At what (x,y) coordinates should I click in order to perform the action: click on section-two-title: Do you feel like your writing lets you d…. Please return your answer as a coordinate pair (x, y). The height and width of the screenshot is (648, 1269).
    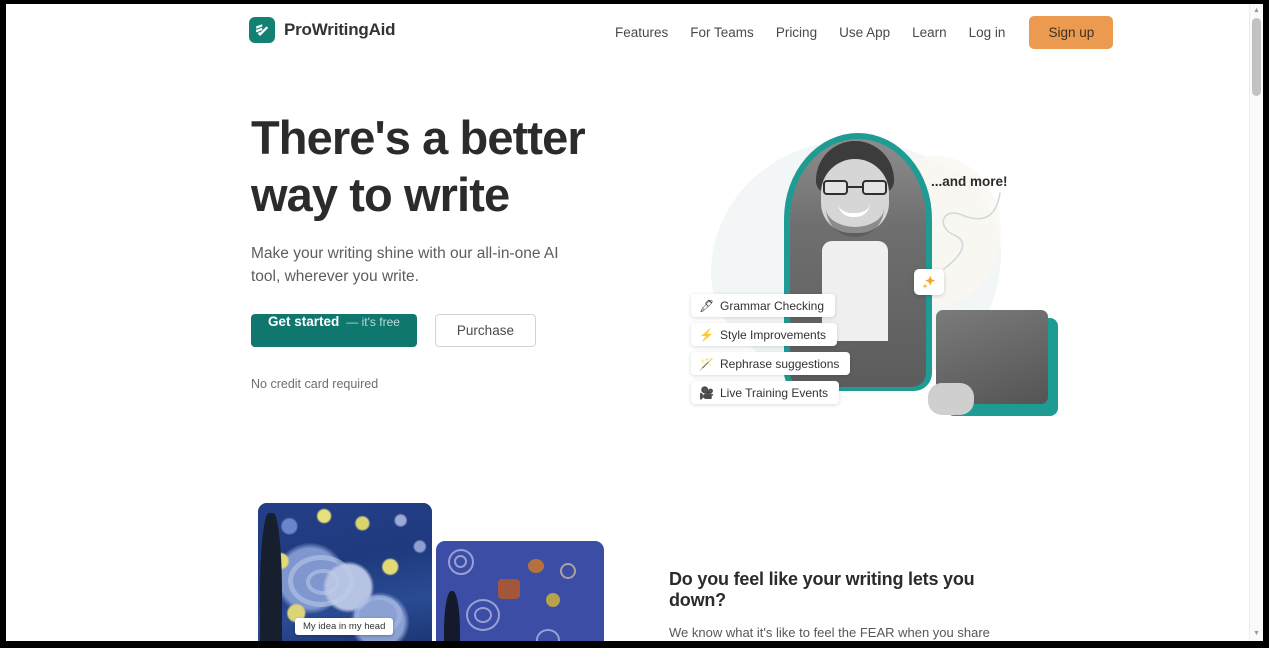
    Looking at the image, I should click on (822, 589).